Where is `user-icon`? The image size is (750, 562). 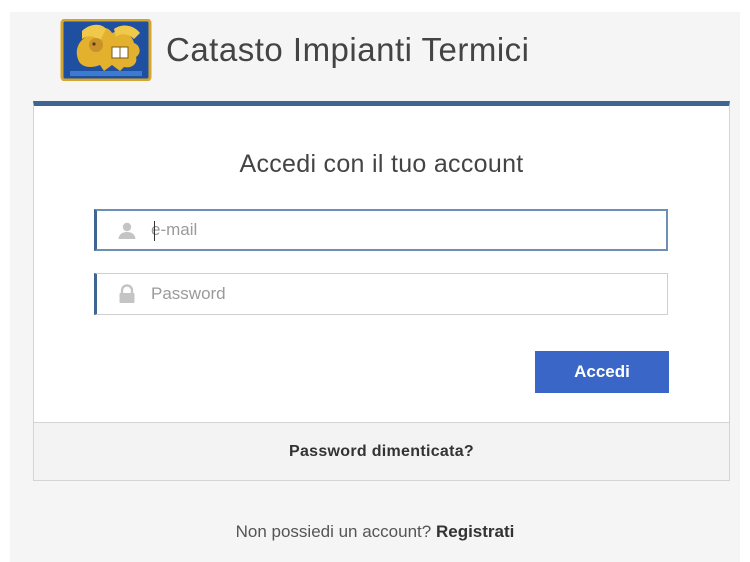
user-icon is located at coordinates (127, 230).